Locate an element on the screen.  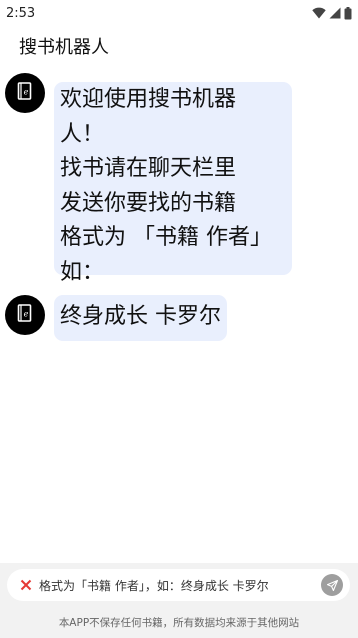
status-icons is located at coordinates (332, 13).